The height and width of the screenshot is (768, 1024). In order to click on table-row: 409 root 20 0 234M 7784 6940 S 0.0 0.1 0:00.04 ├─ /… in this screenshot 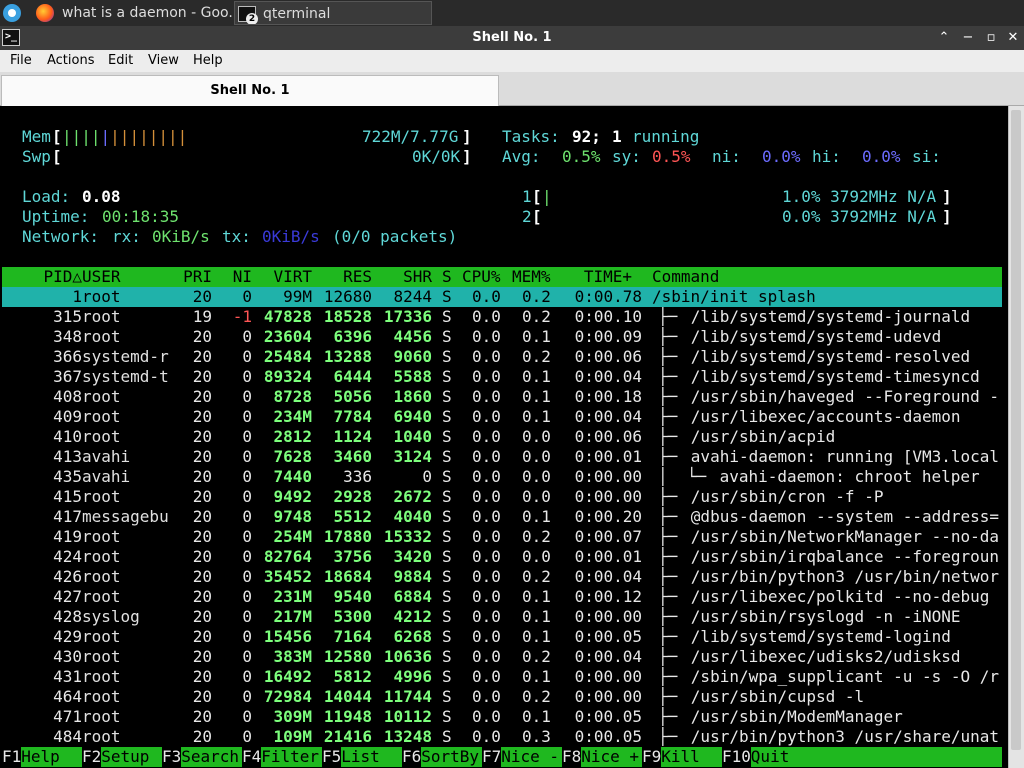, I will do `click(502, 417)`.